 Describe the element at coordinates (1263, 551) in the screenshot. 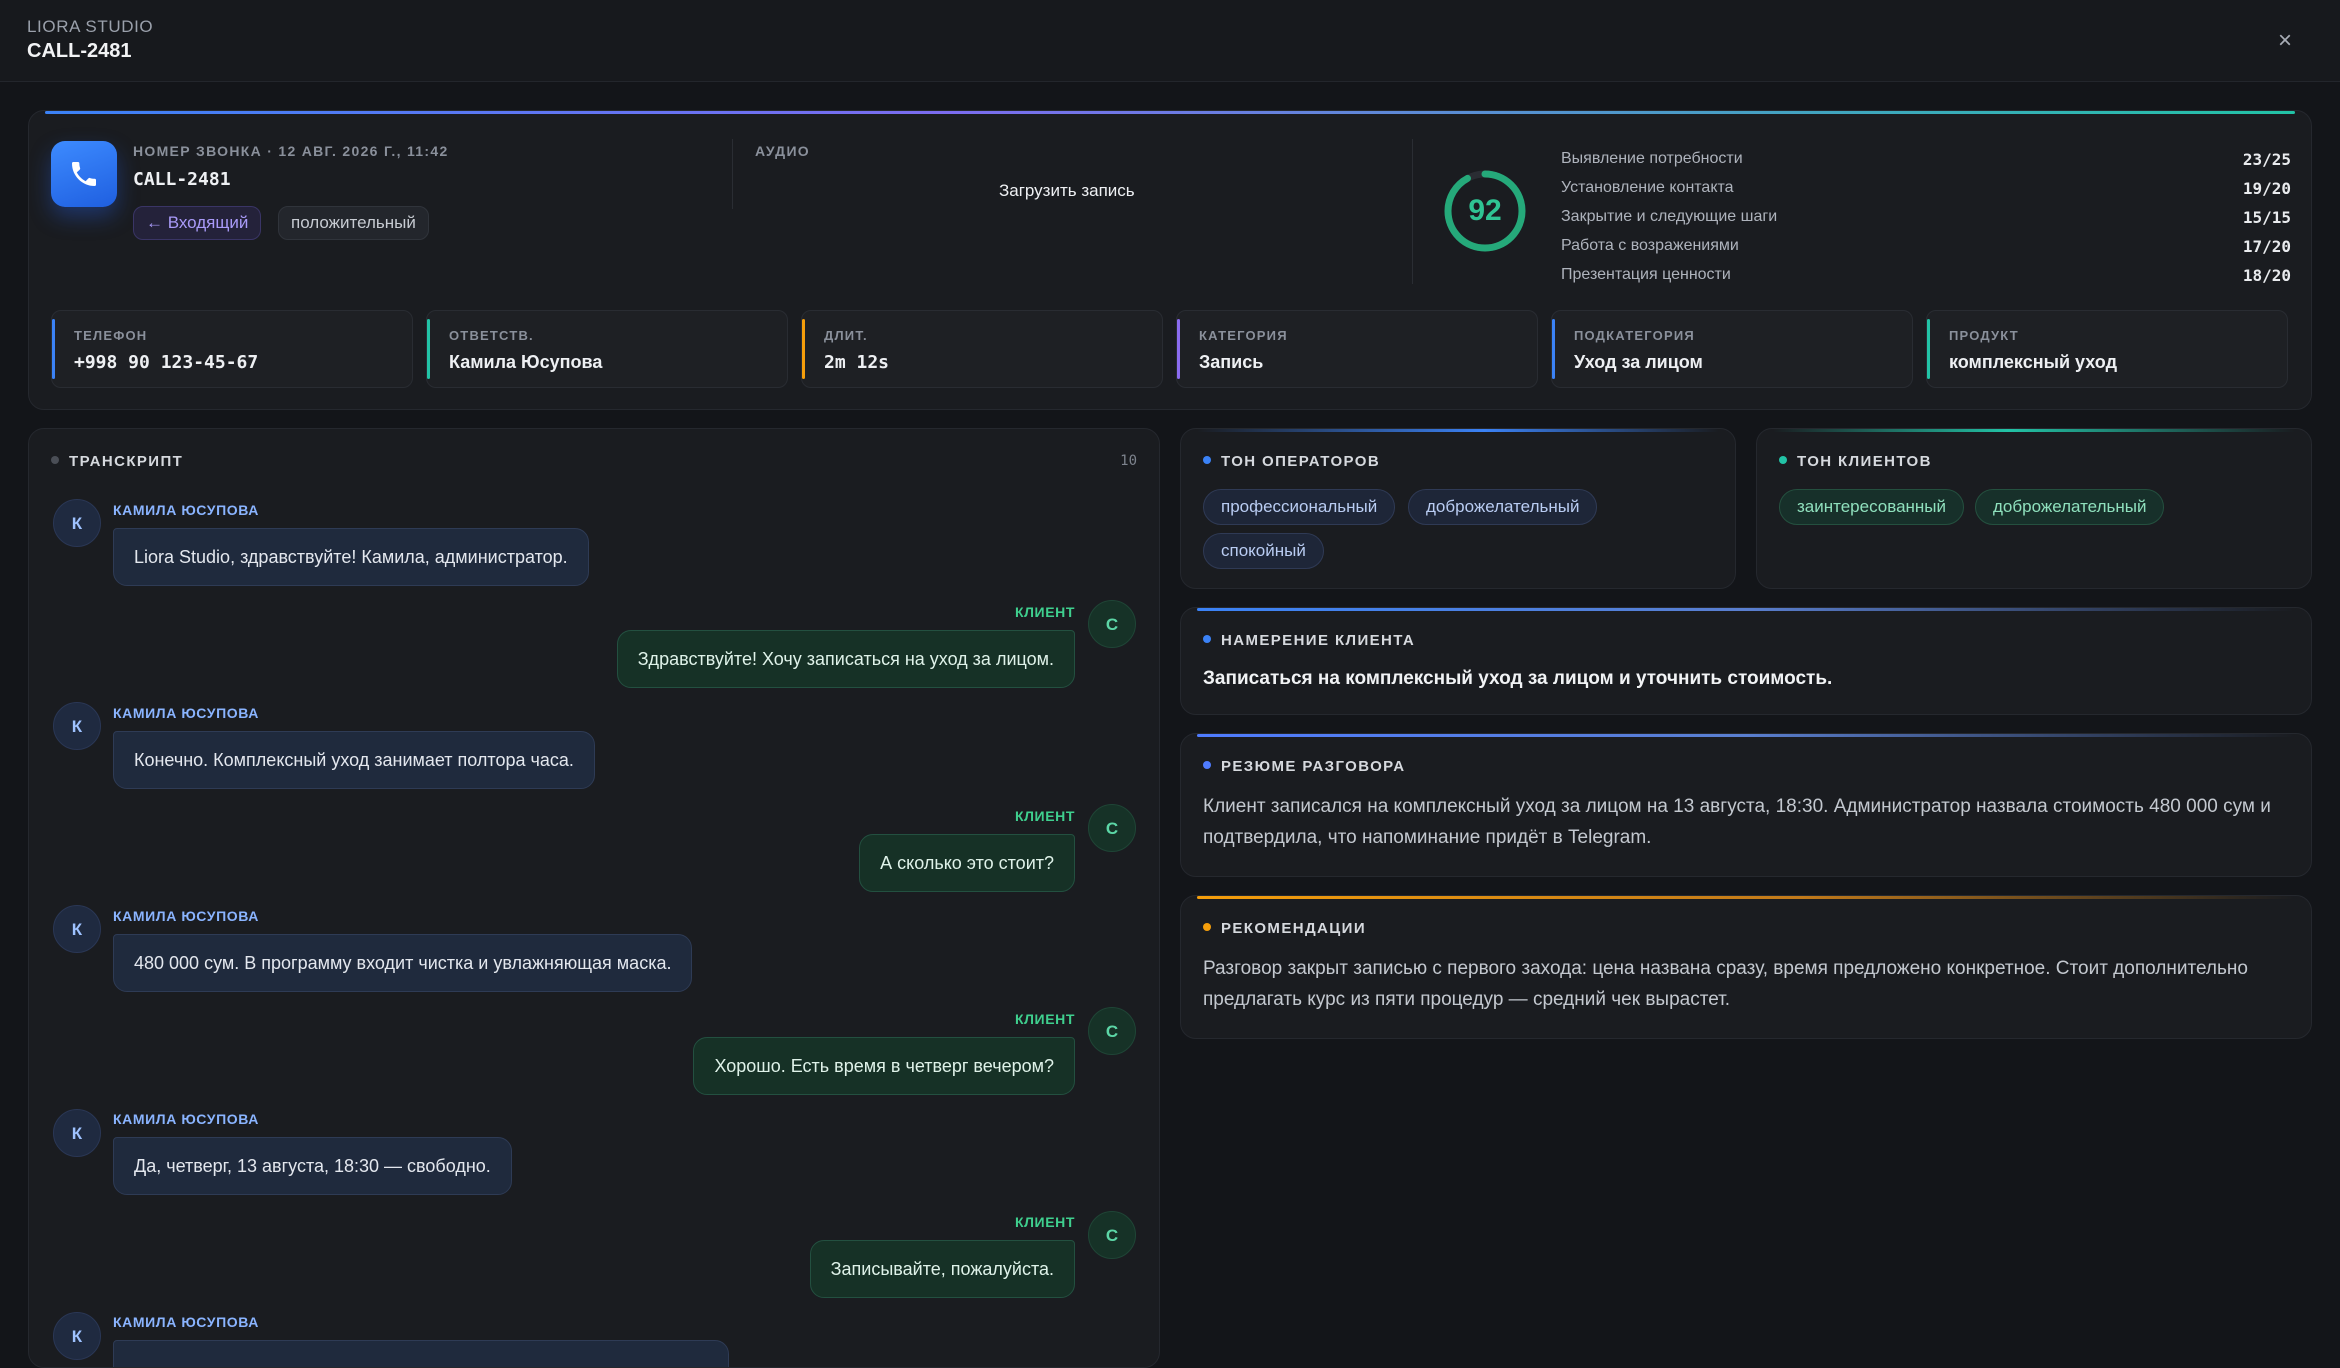

I see `tone-tag: спокойный` at that location.